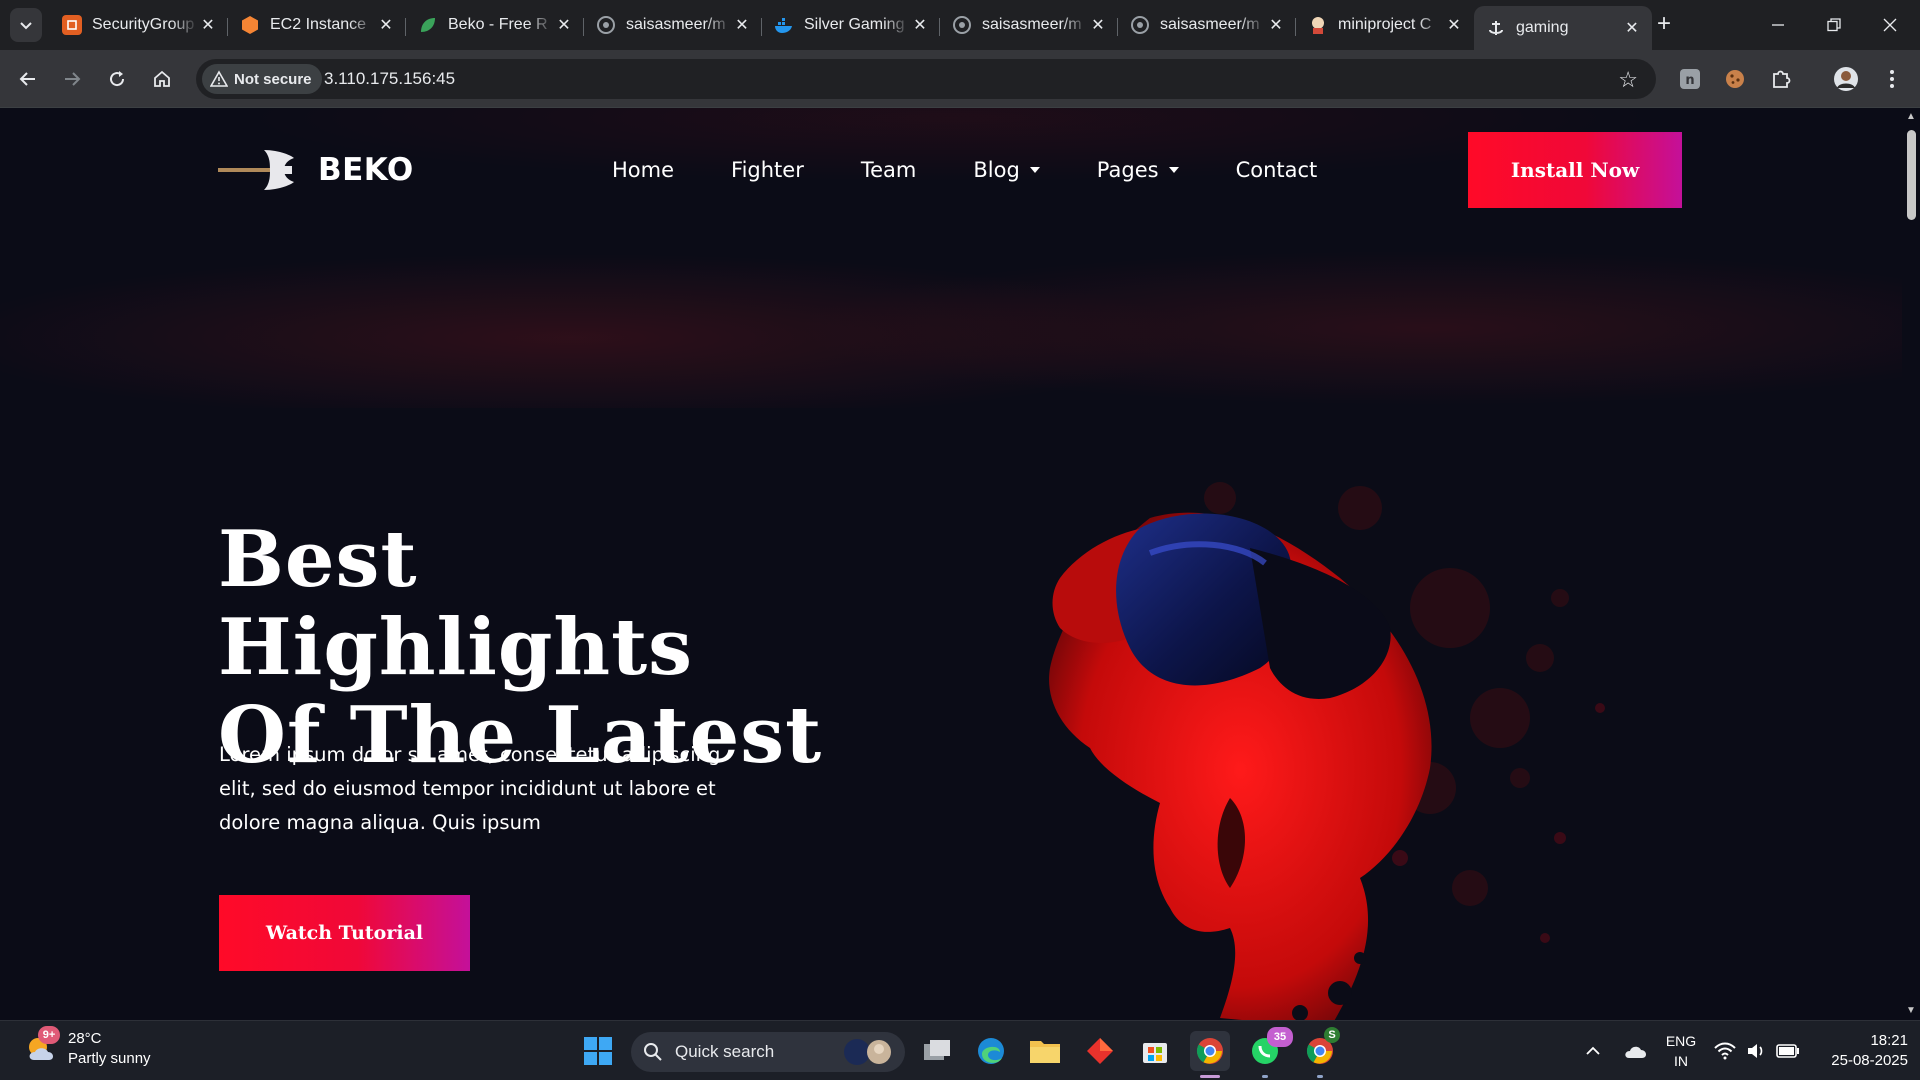  What do you see at coordinates (1269, 1049) in the screenshot?
I see `whatsapp-button: 35` at bounding box center [1269, 1049].